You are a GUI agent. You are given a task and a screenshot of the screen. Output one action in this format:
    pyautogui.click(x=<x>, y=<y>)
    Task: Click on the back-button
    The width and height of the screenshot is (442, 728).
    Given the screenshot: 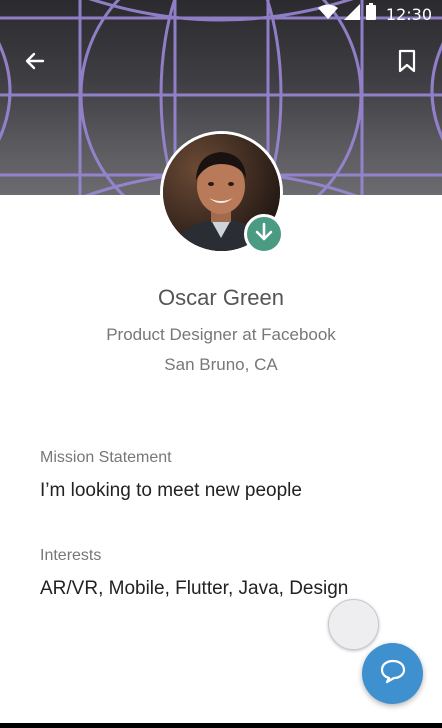 What is the action you would take?
    pyautogui.click(x=35, y=63)
    